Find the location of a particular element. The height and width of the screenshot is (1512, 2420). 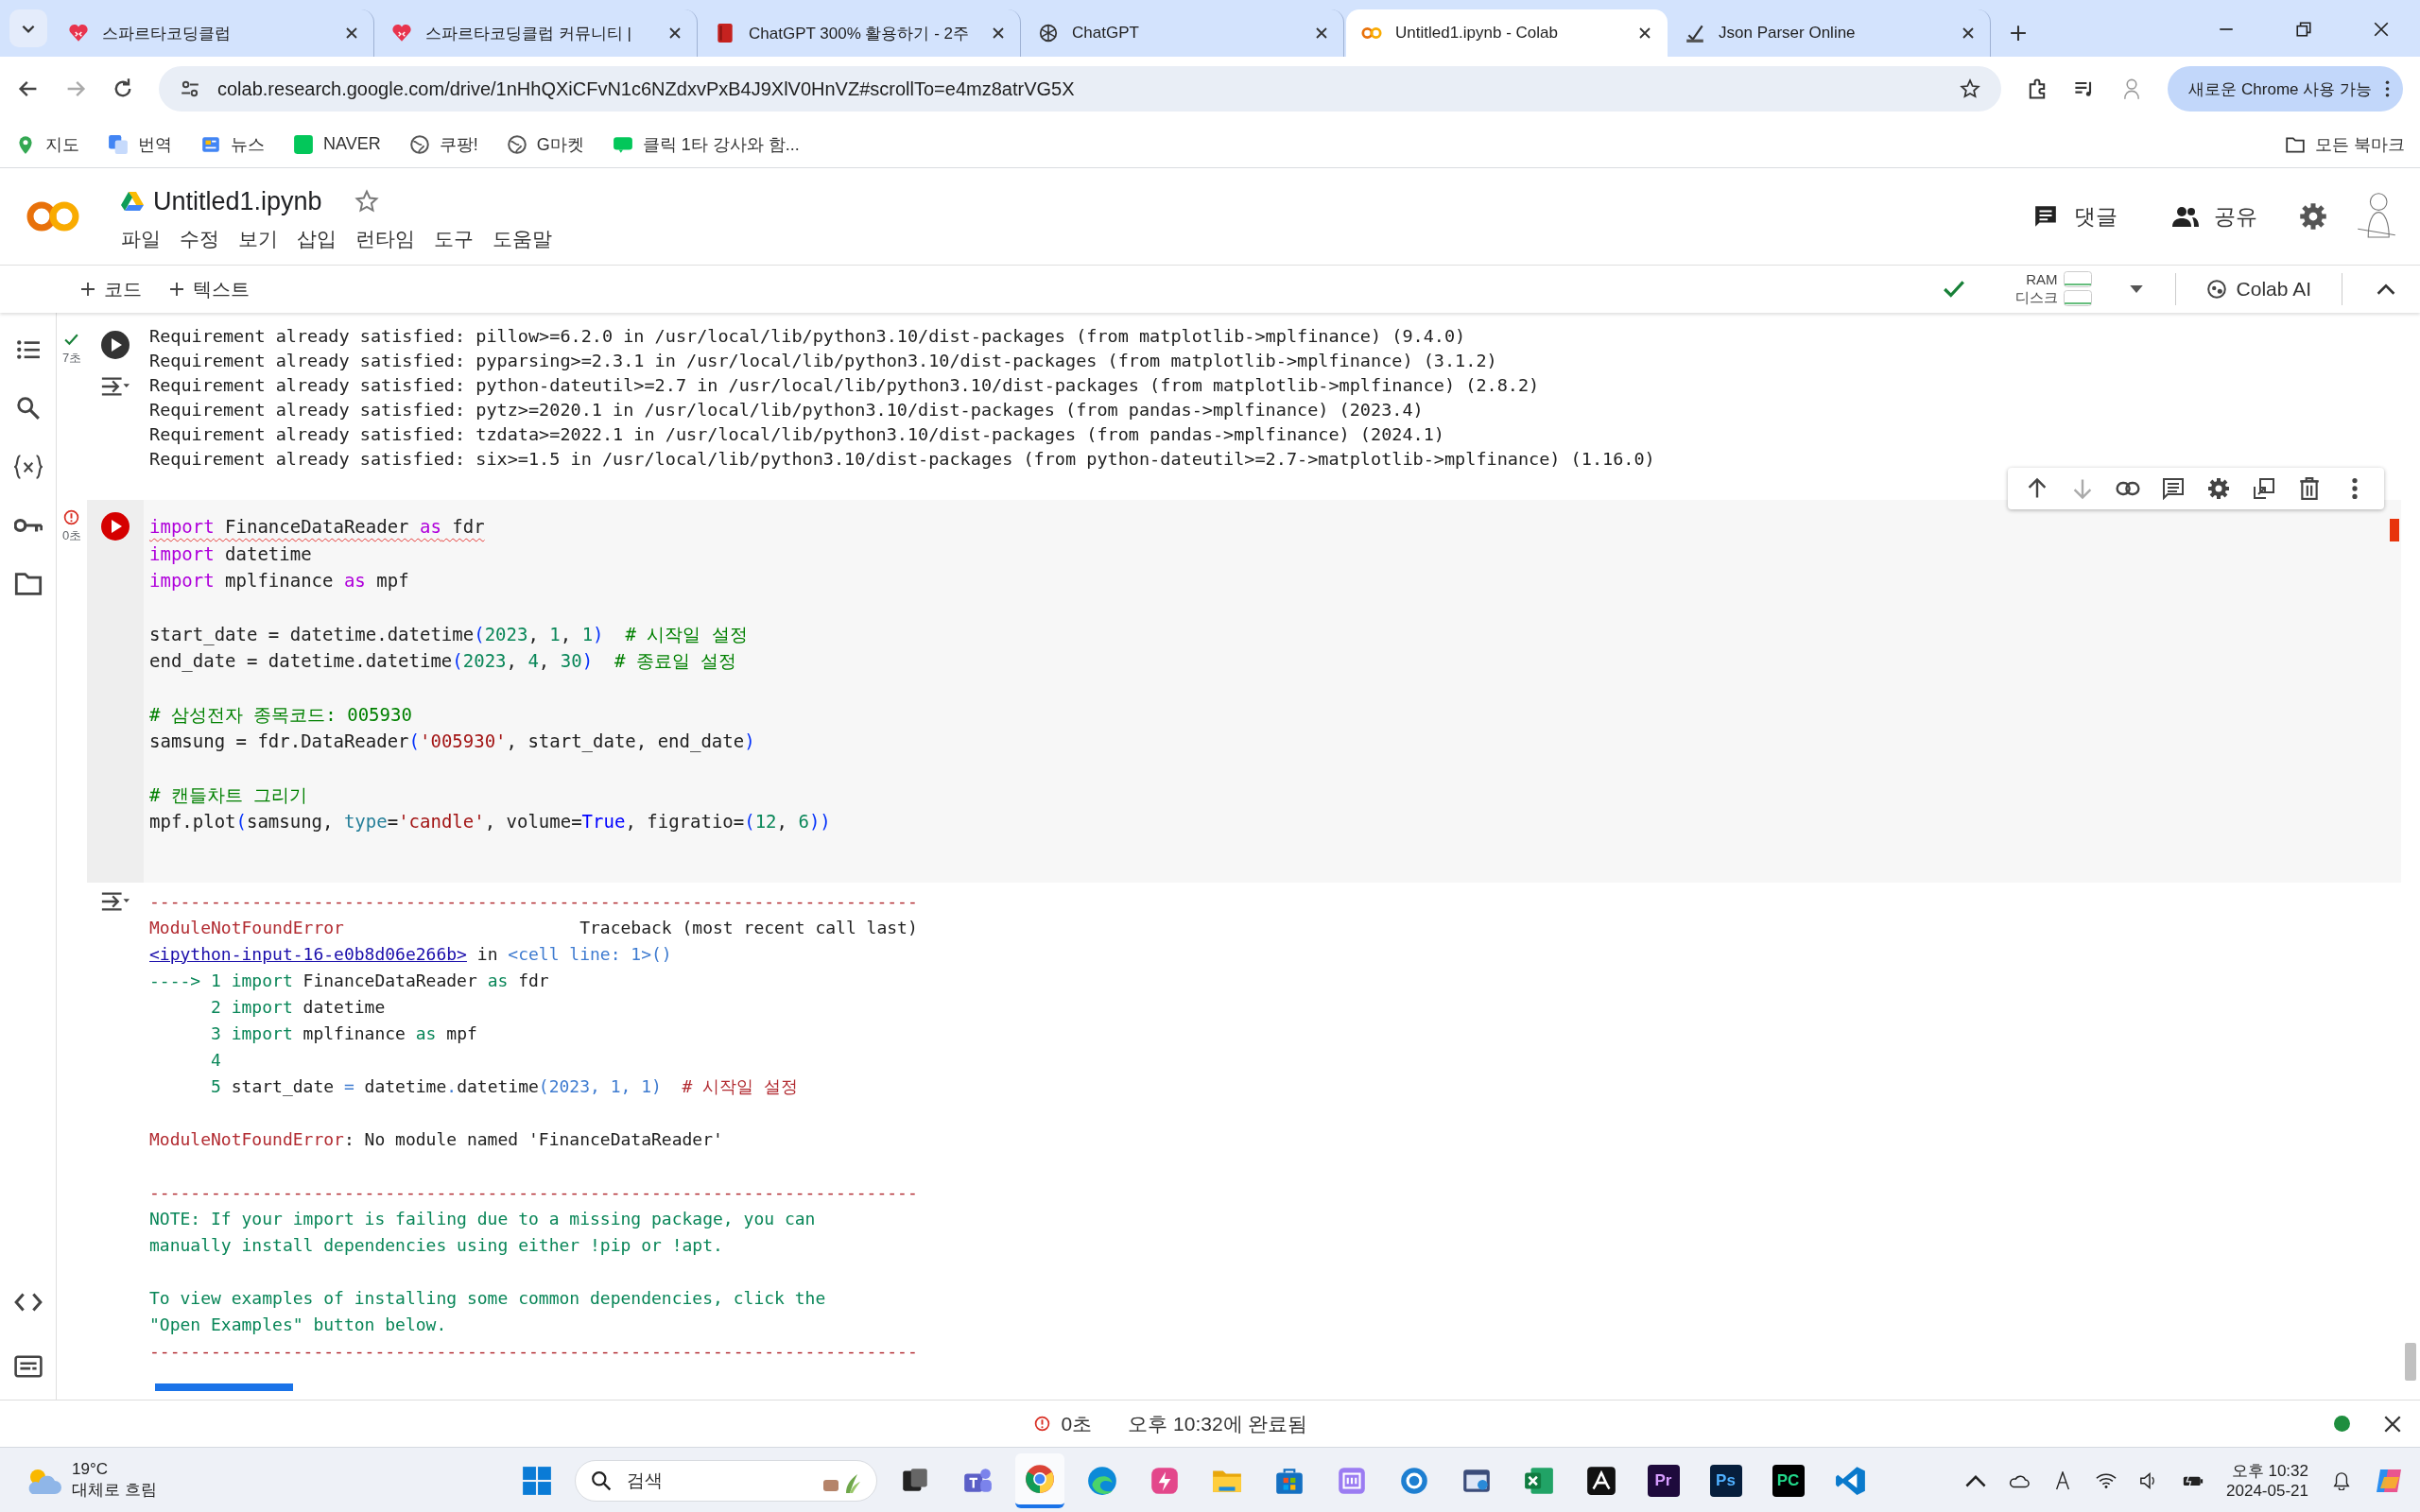

traceback-line: ModuleNotFoundError: No module named 'FinanceDataReader' is located at coordinates (436, 1139).